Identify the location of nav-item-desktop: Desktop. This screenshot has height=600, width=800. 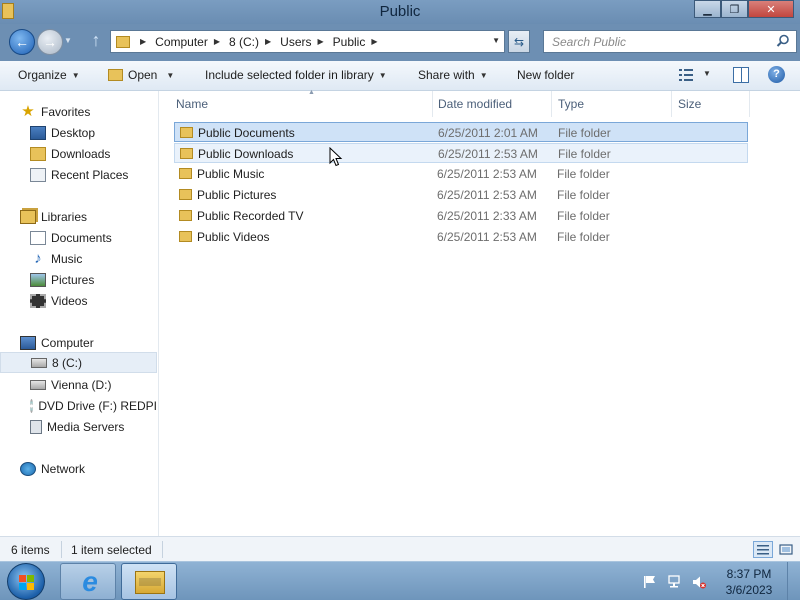
(78, 132).